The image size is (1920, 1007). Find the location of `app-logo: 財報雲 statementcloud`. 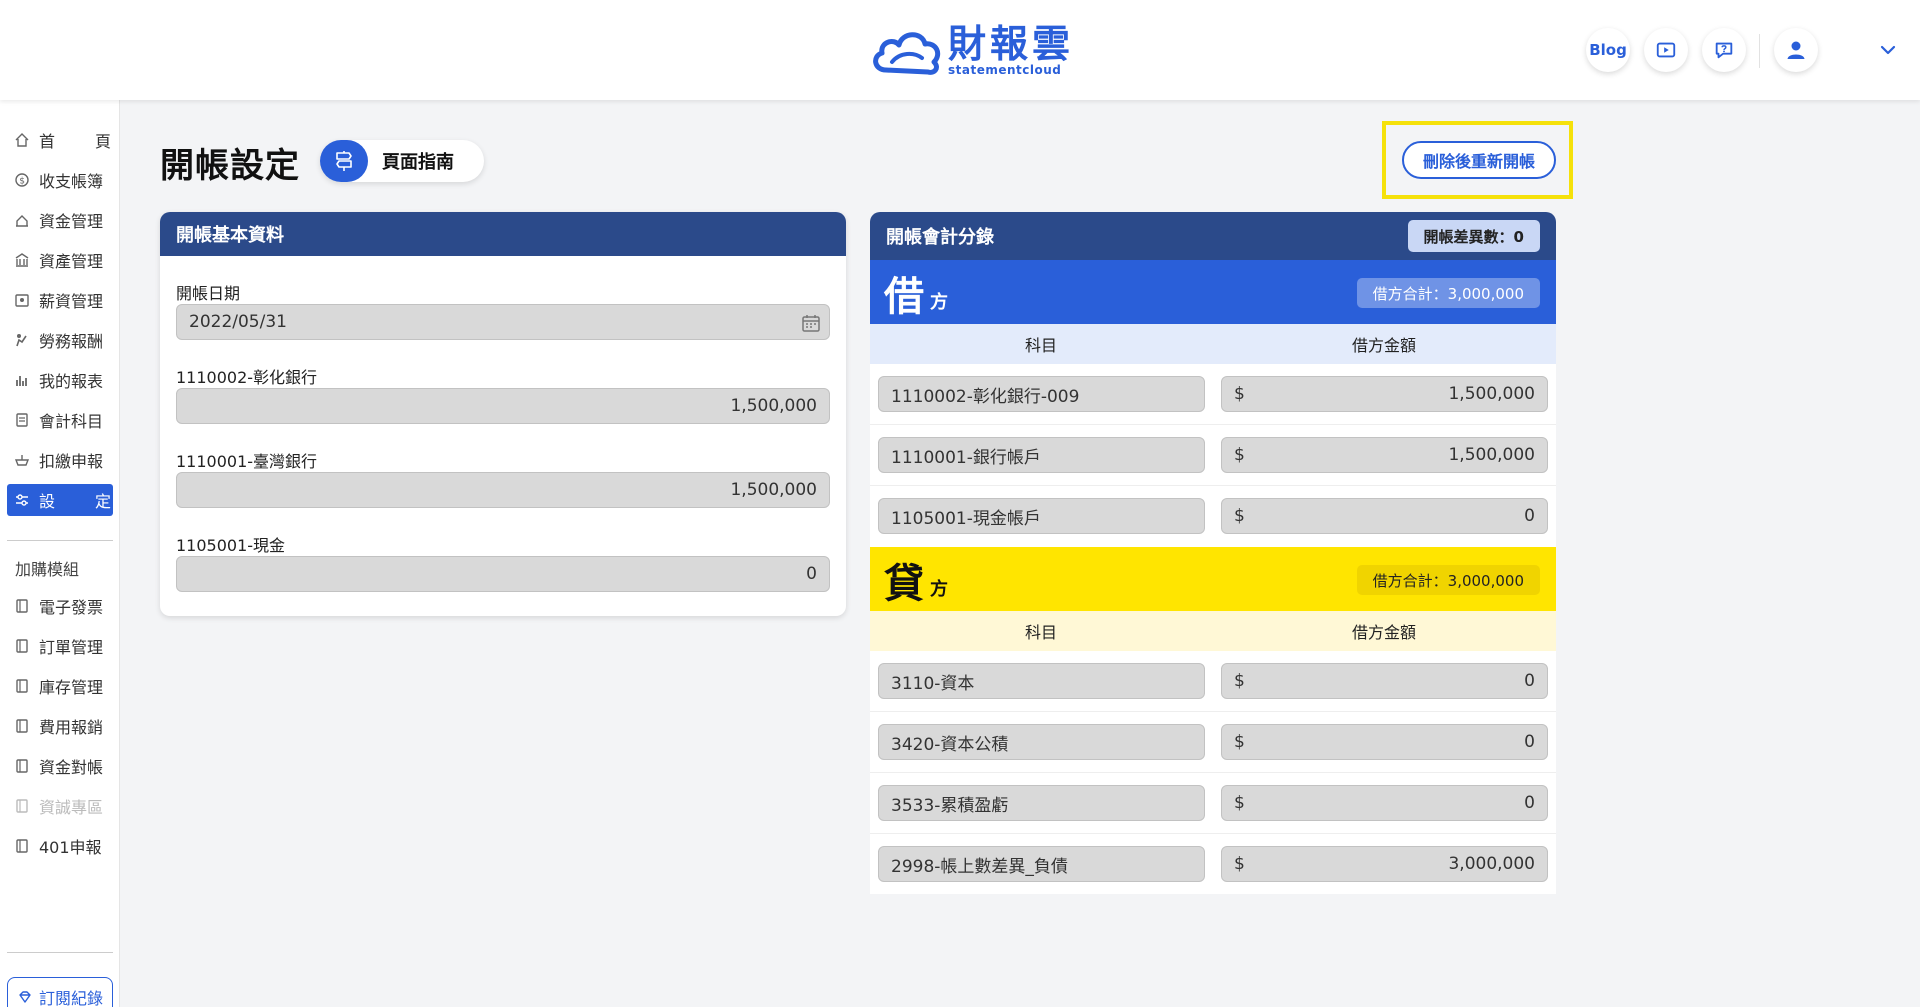

app-logo: 財報雲 statementcloud is located at coordinates (972, 50).